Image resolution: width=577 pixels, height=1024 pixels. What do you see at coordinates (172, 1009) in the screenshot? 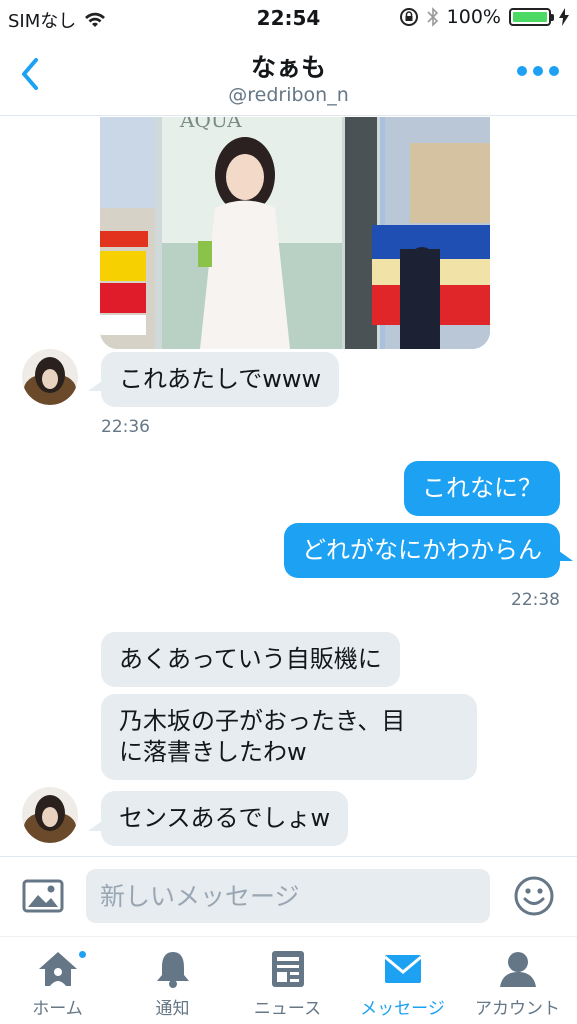
I see `tab-label: 通知` at bounding box center [172, 1009].